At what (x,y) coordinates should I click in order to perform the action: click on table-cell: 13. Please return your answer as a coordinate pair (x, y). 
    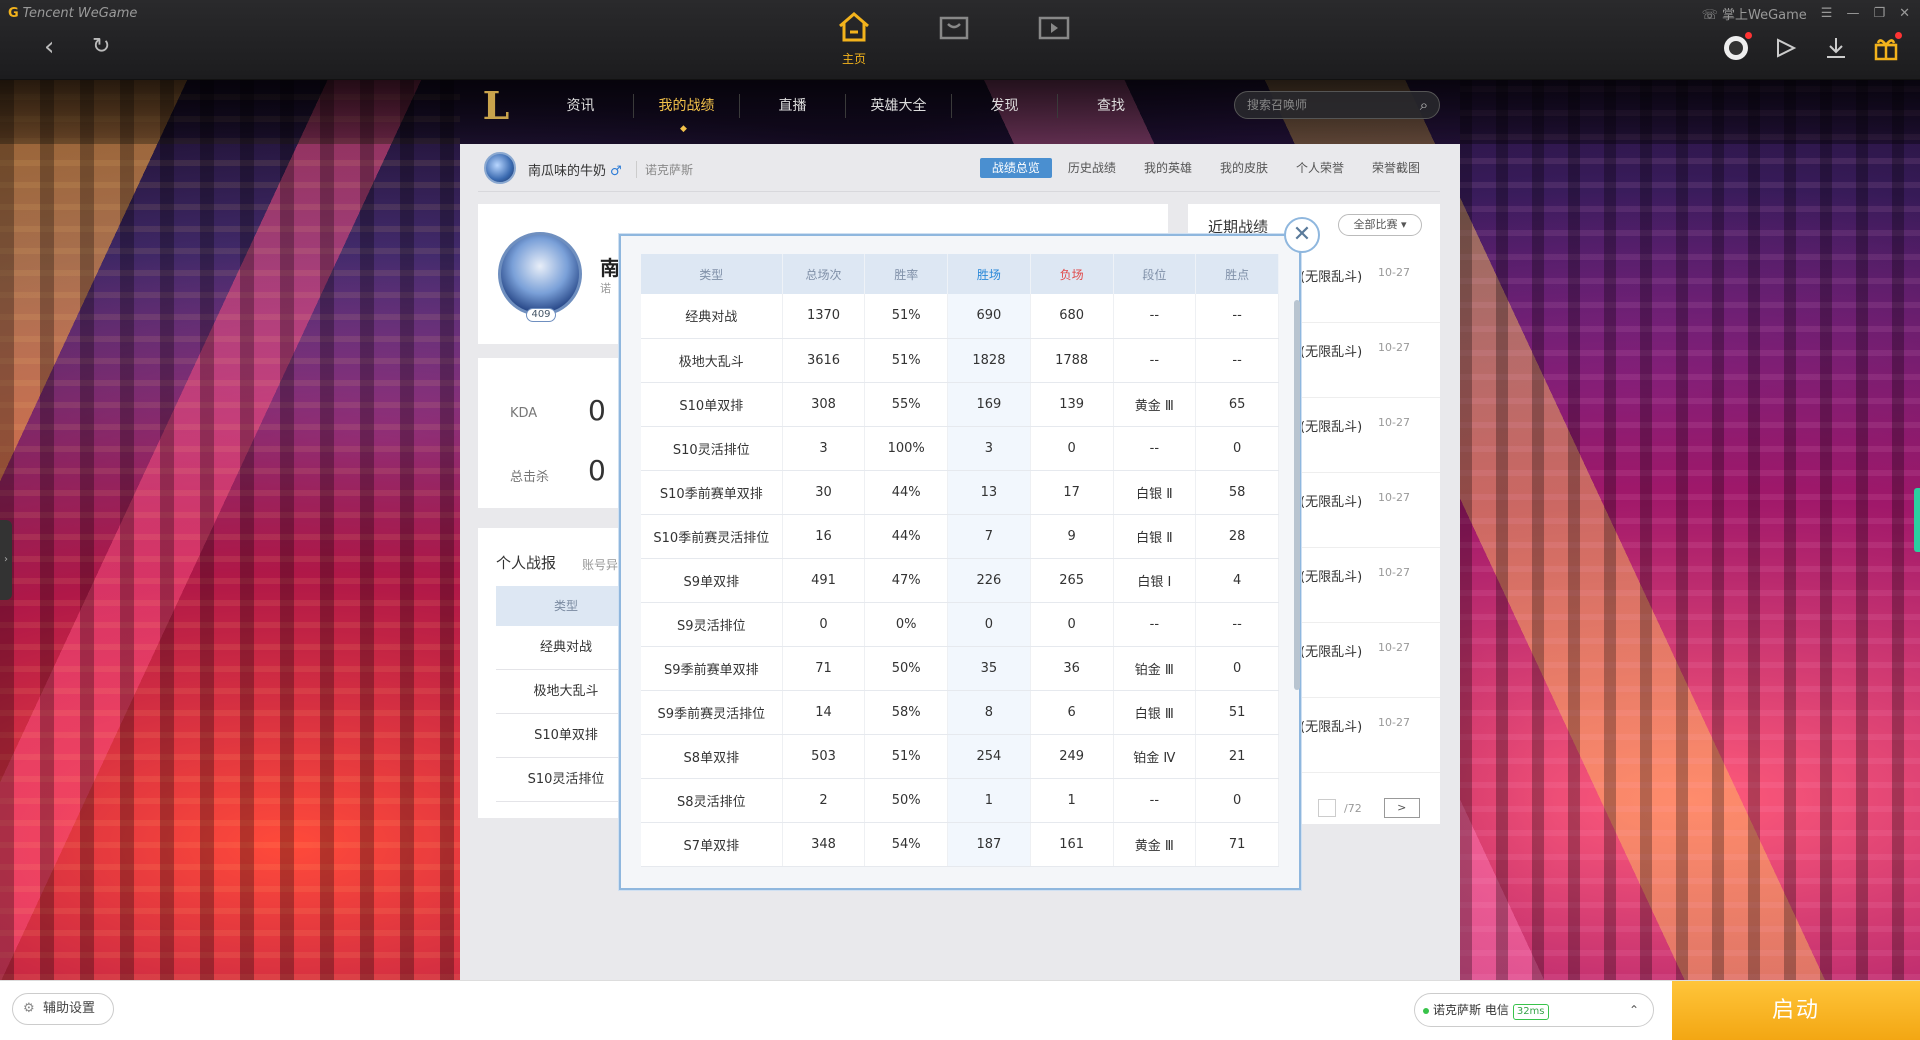
    Looking at the image, I should click on (989, 492).